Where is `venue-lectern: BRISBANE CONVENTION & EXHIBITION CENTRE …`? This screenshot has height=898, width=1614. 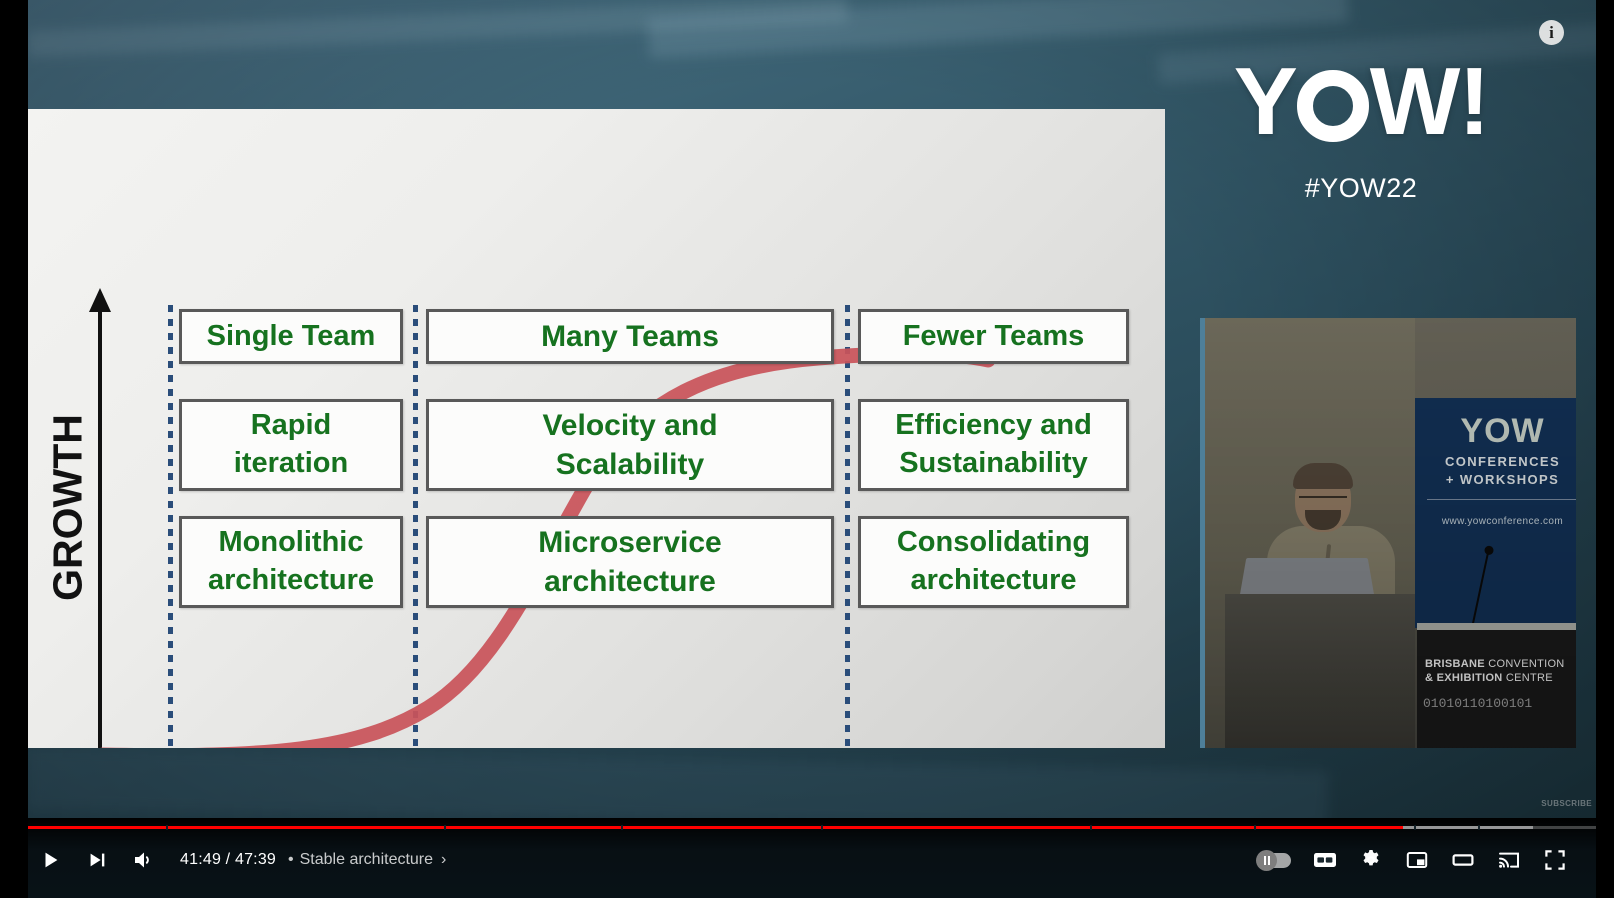
venue-lectern: BRISBANE CONVENTION & EXHIBITION CENTRE … is located at coordinates (1496, 685).